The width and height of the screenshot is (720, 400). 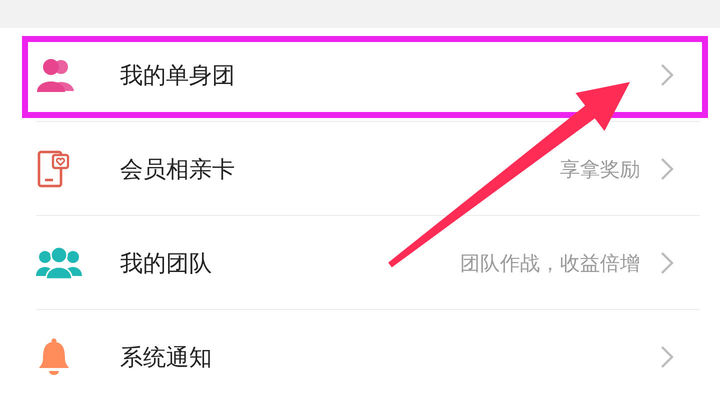 I want to click on people-icon, so click(x=56, y=75).